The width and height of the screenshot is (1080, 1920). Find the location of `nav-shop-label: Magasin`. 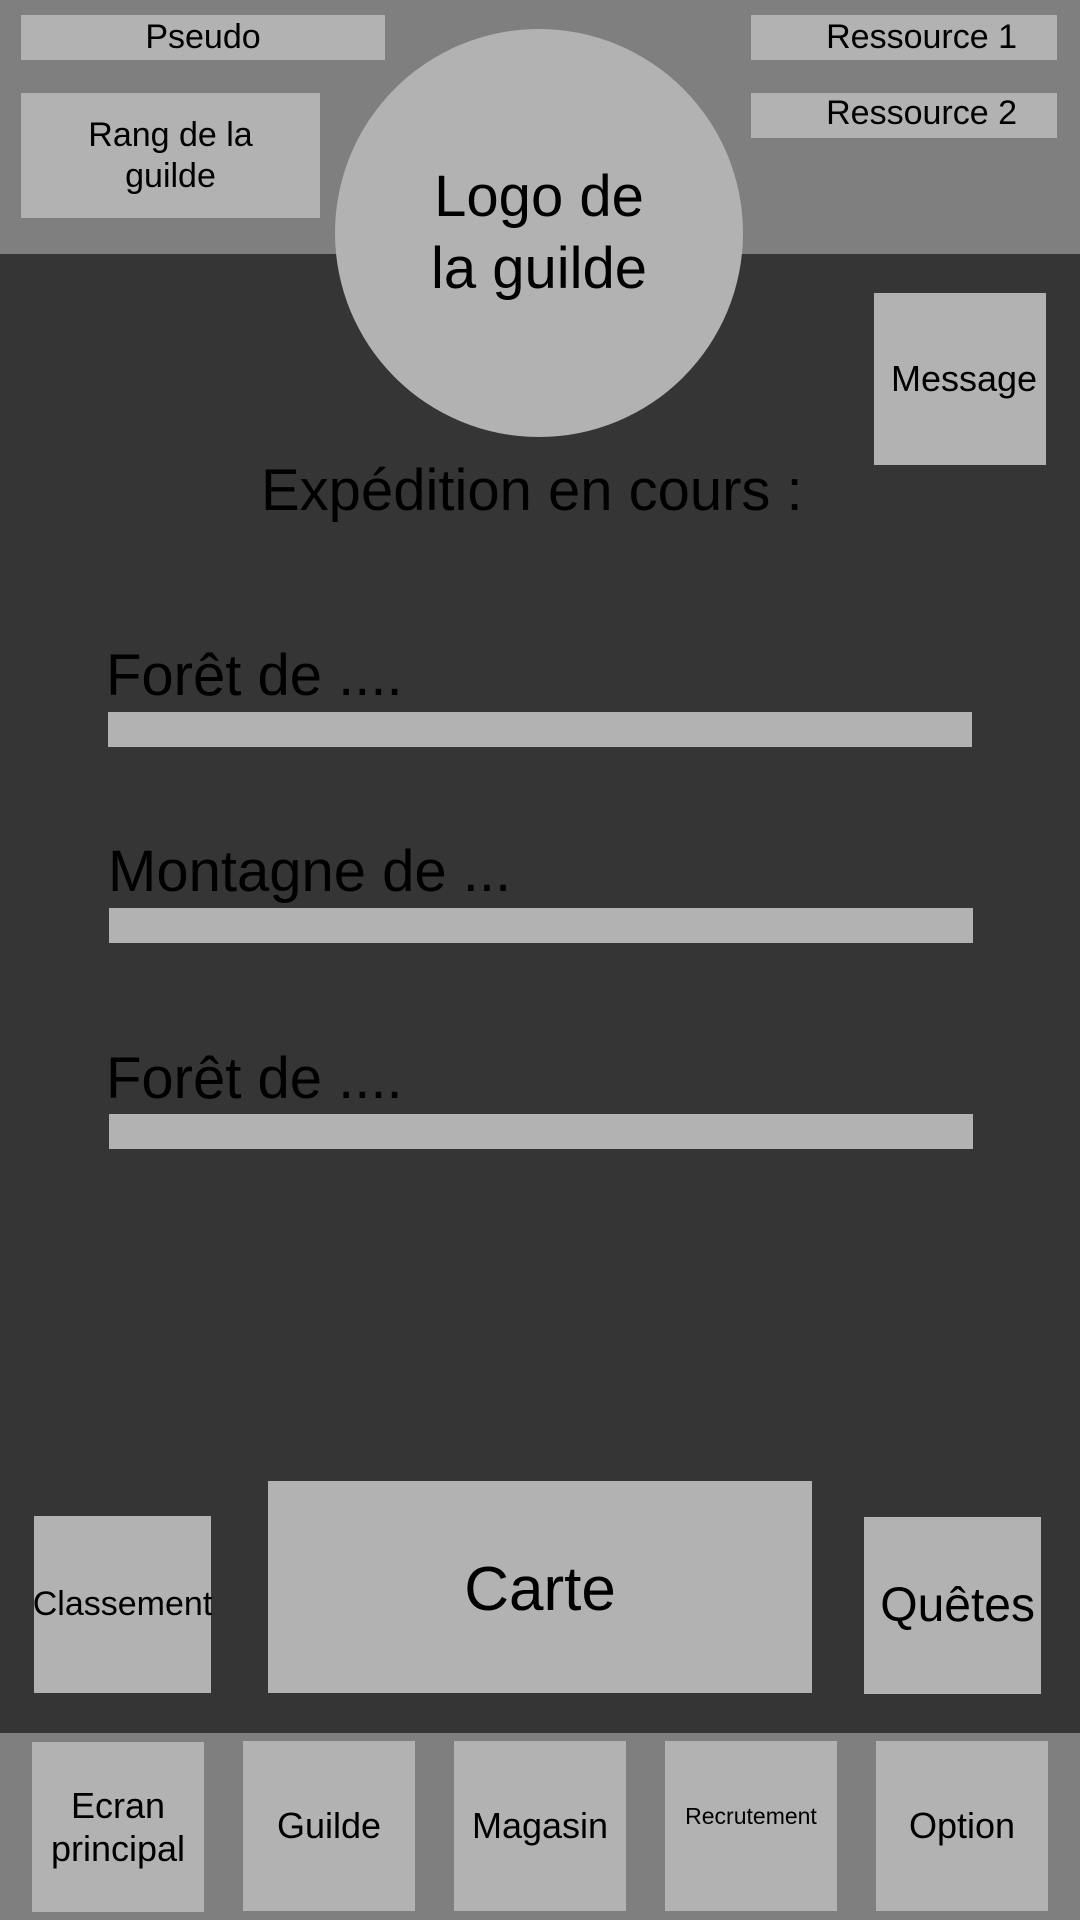

nav-shop-label: Magasin is located at coordinates (540, 1826).